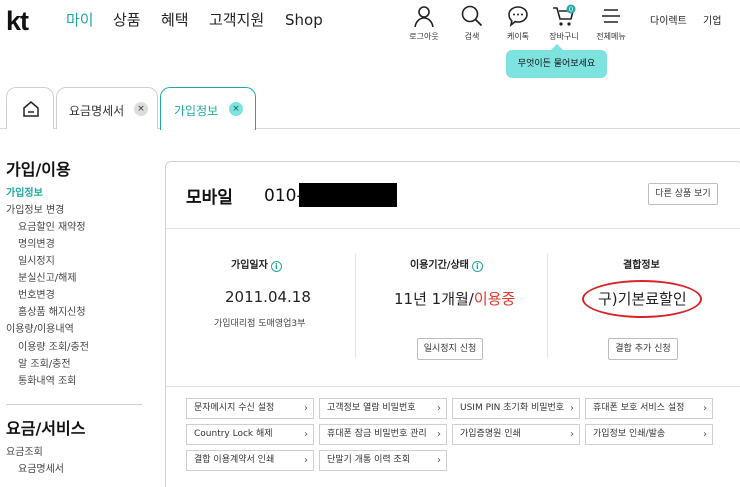 This screenshot has width=740, height=487. Describe the element at coordinates (80, 20) in the screenshot. I see `nav-my: 마이` at that location.